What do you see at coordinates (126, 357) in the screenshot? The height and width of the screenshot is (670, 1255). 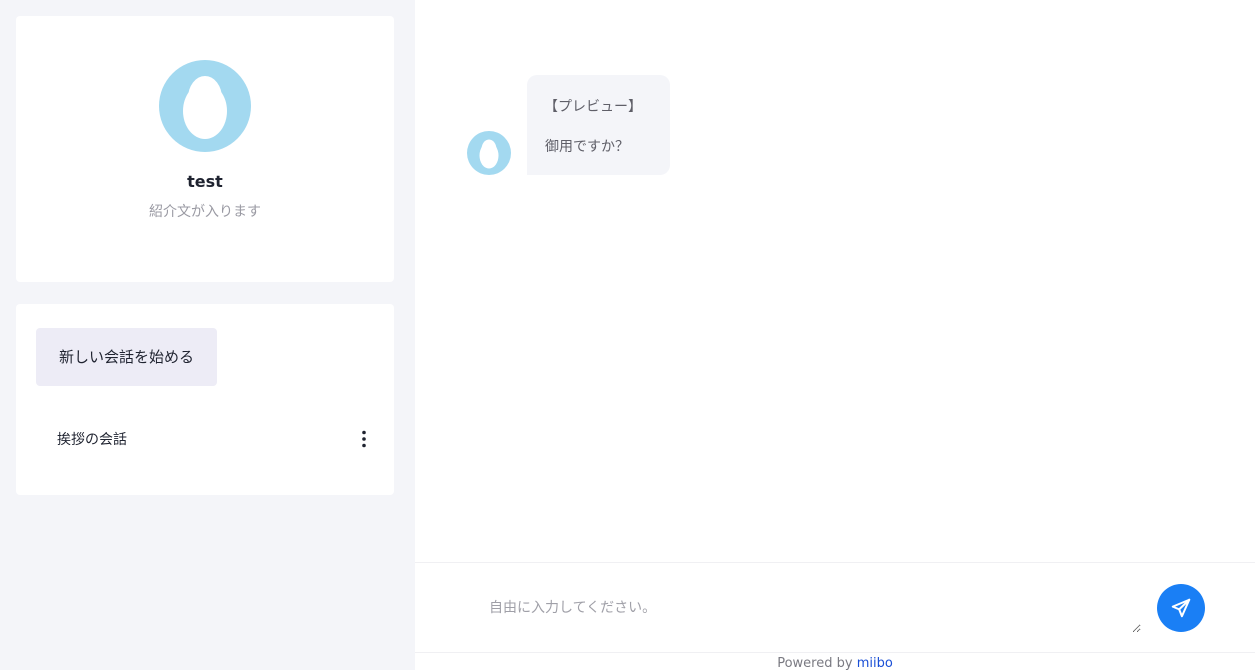 I see `new-conversation-button: 新しい会話を始める` at bounding box center [126, 357].